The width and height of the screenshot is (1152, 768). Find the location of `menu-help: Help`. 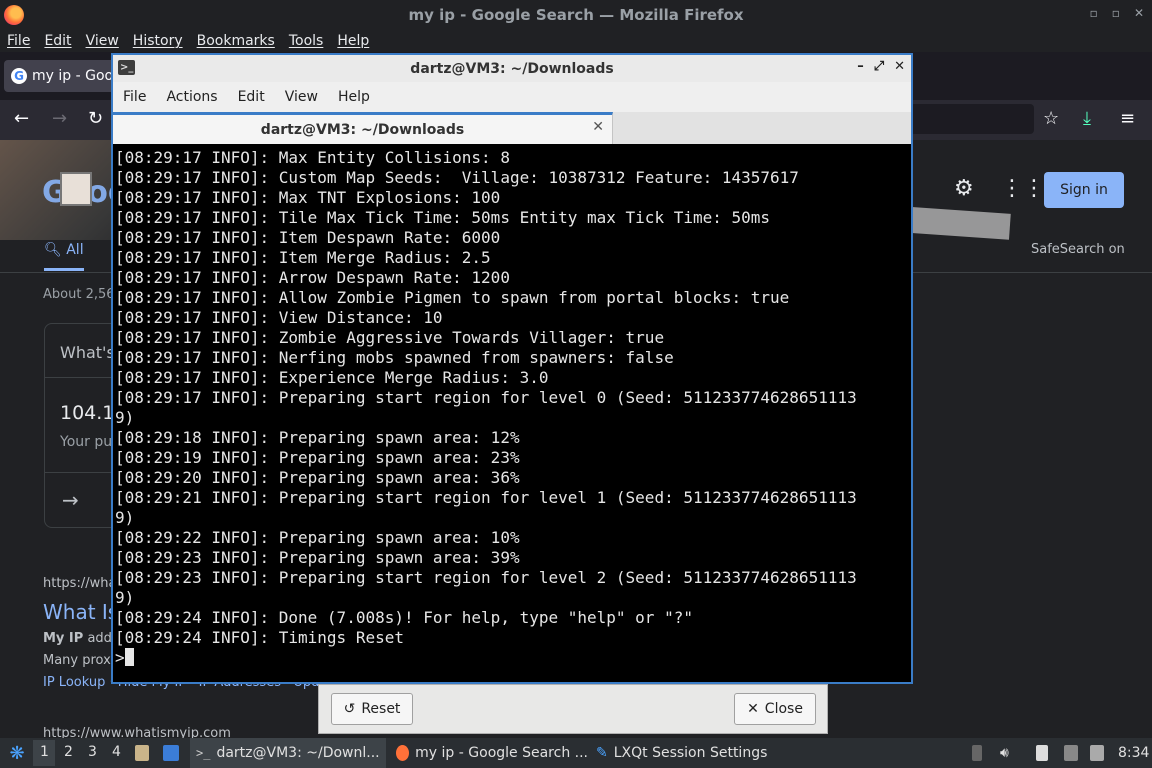

menu-help: Help is located at coordinates (353, 41).